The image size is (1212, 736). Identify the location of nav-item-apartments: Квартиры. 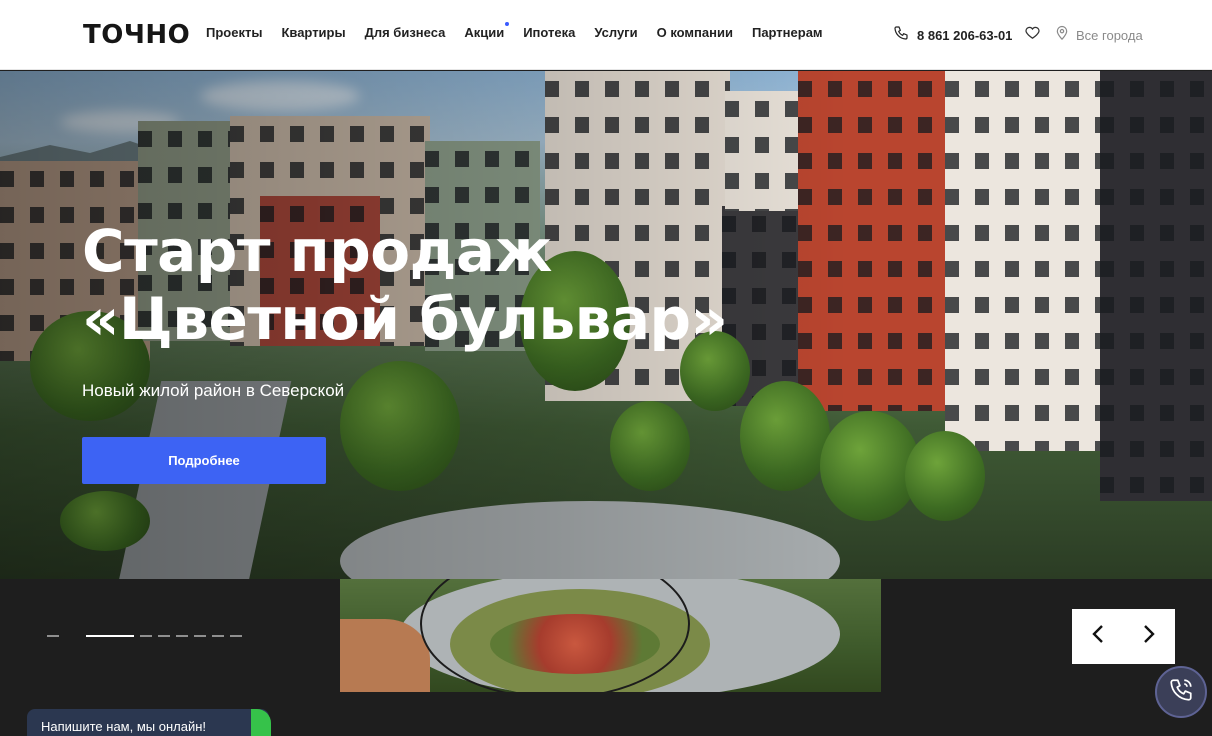
(313, 32).